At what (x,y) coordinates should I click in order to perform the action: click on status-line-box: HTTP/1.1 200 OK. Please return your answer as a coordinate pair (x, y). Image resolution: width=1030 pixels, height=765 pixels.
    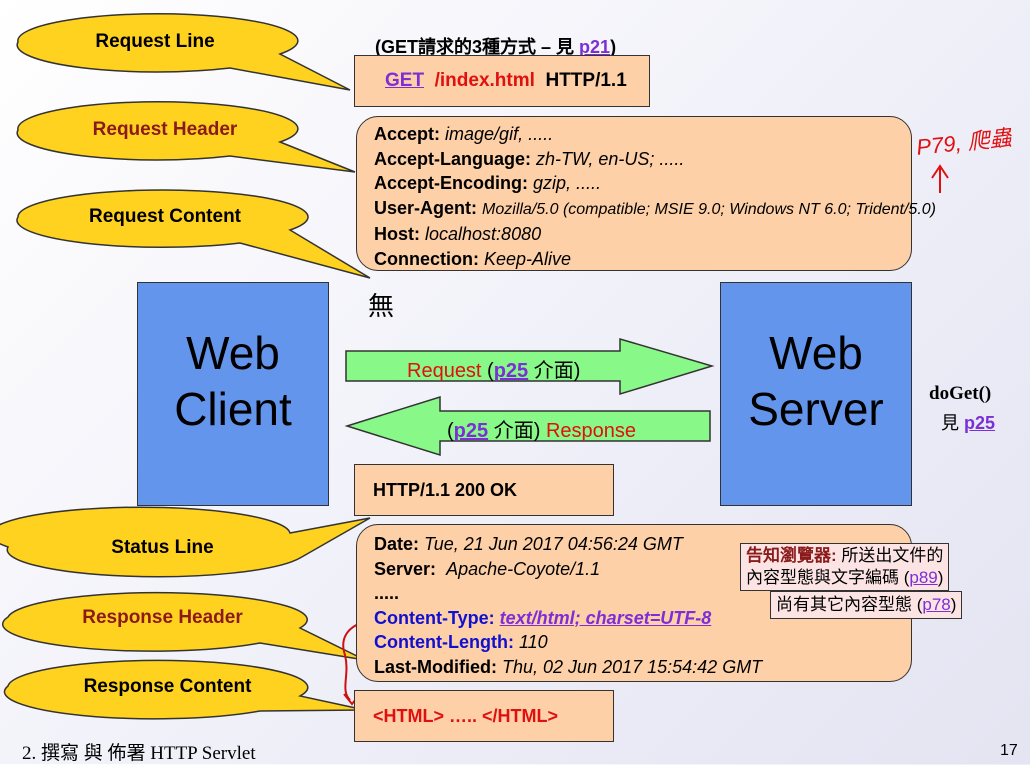
    Looking at the image, I should click on (484, 490).